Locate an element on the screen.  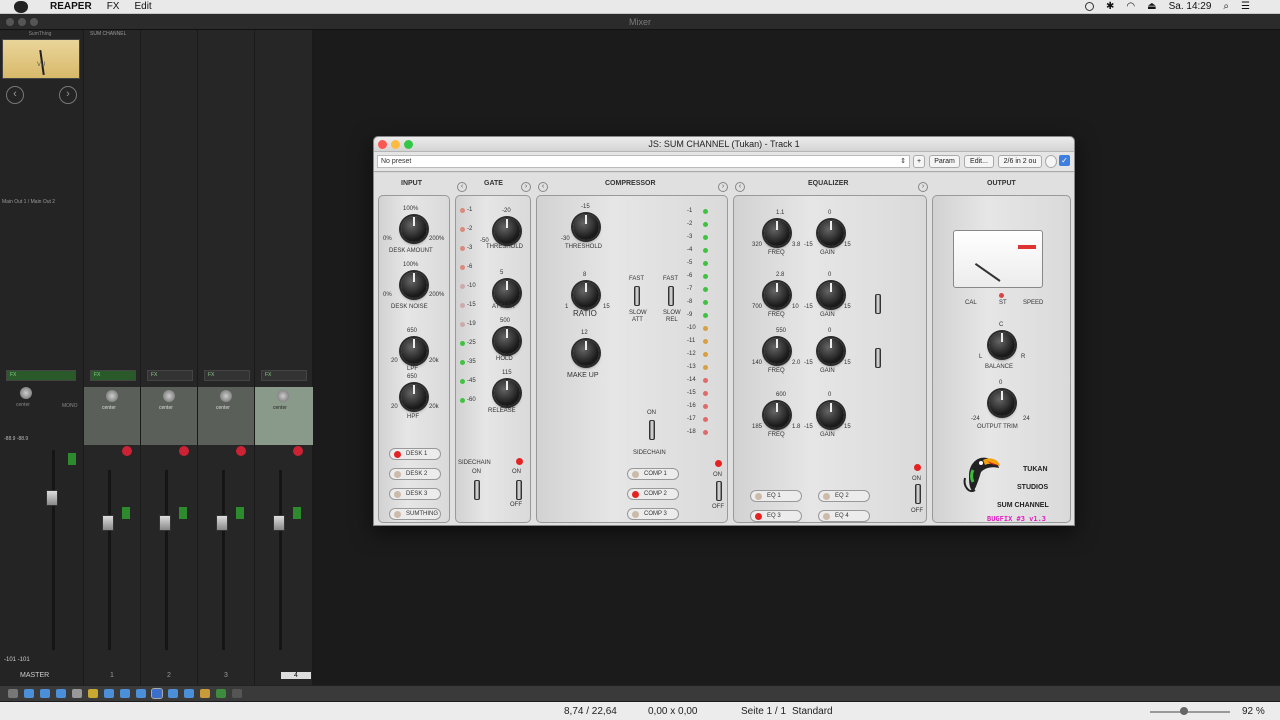
comp-makeup-knob is located at coordinates (586, 353).